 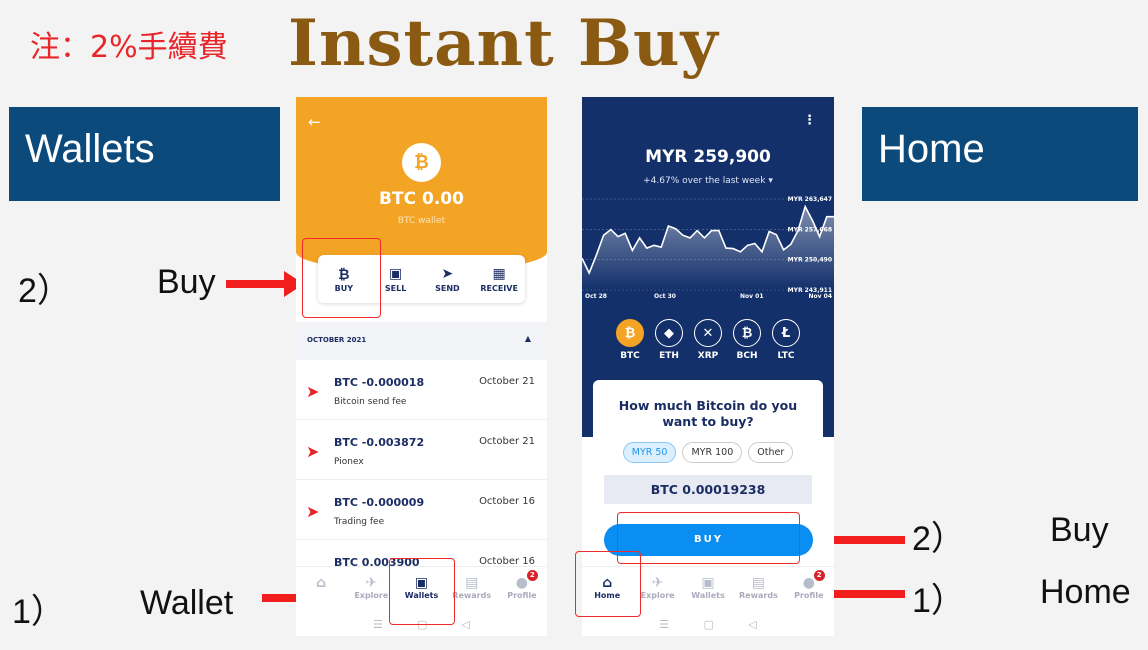 What do you see at coordinates (669, 356) in the screenshot?
I see `coin-label: ETH` at bounding box center [669, 356].